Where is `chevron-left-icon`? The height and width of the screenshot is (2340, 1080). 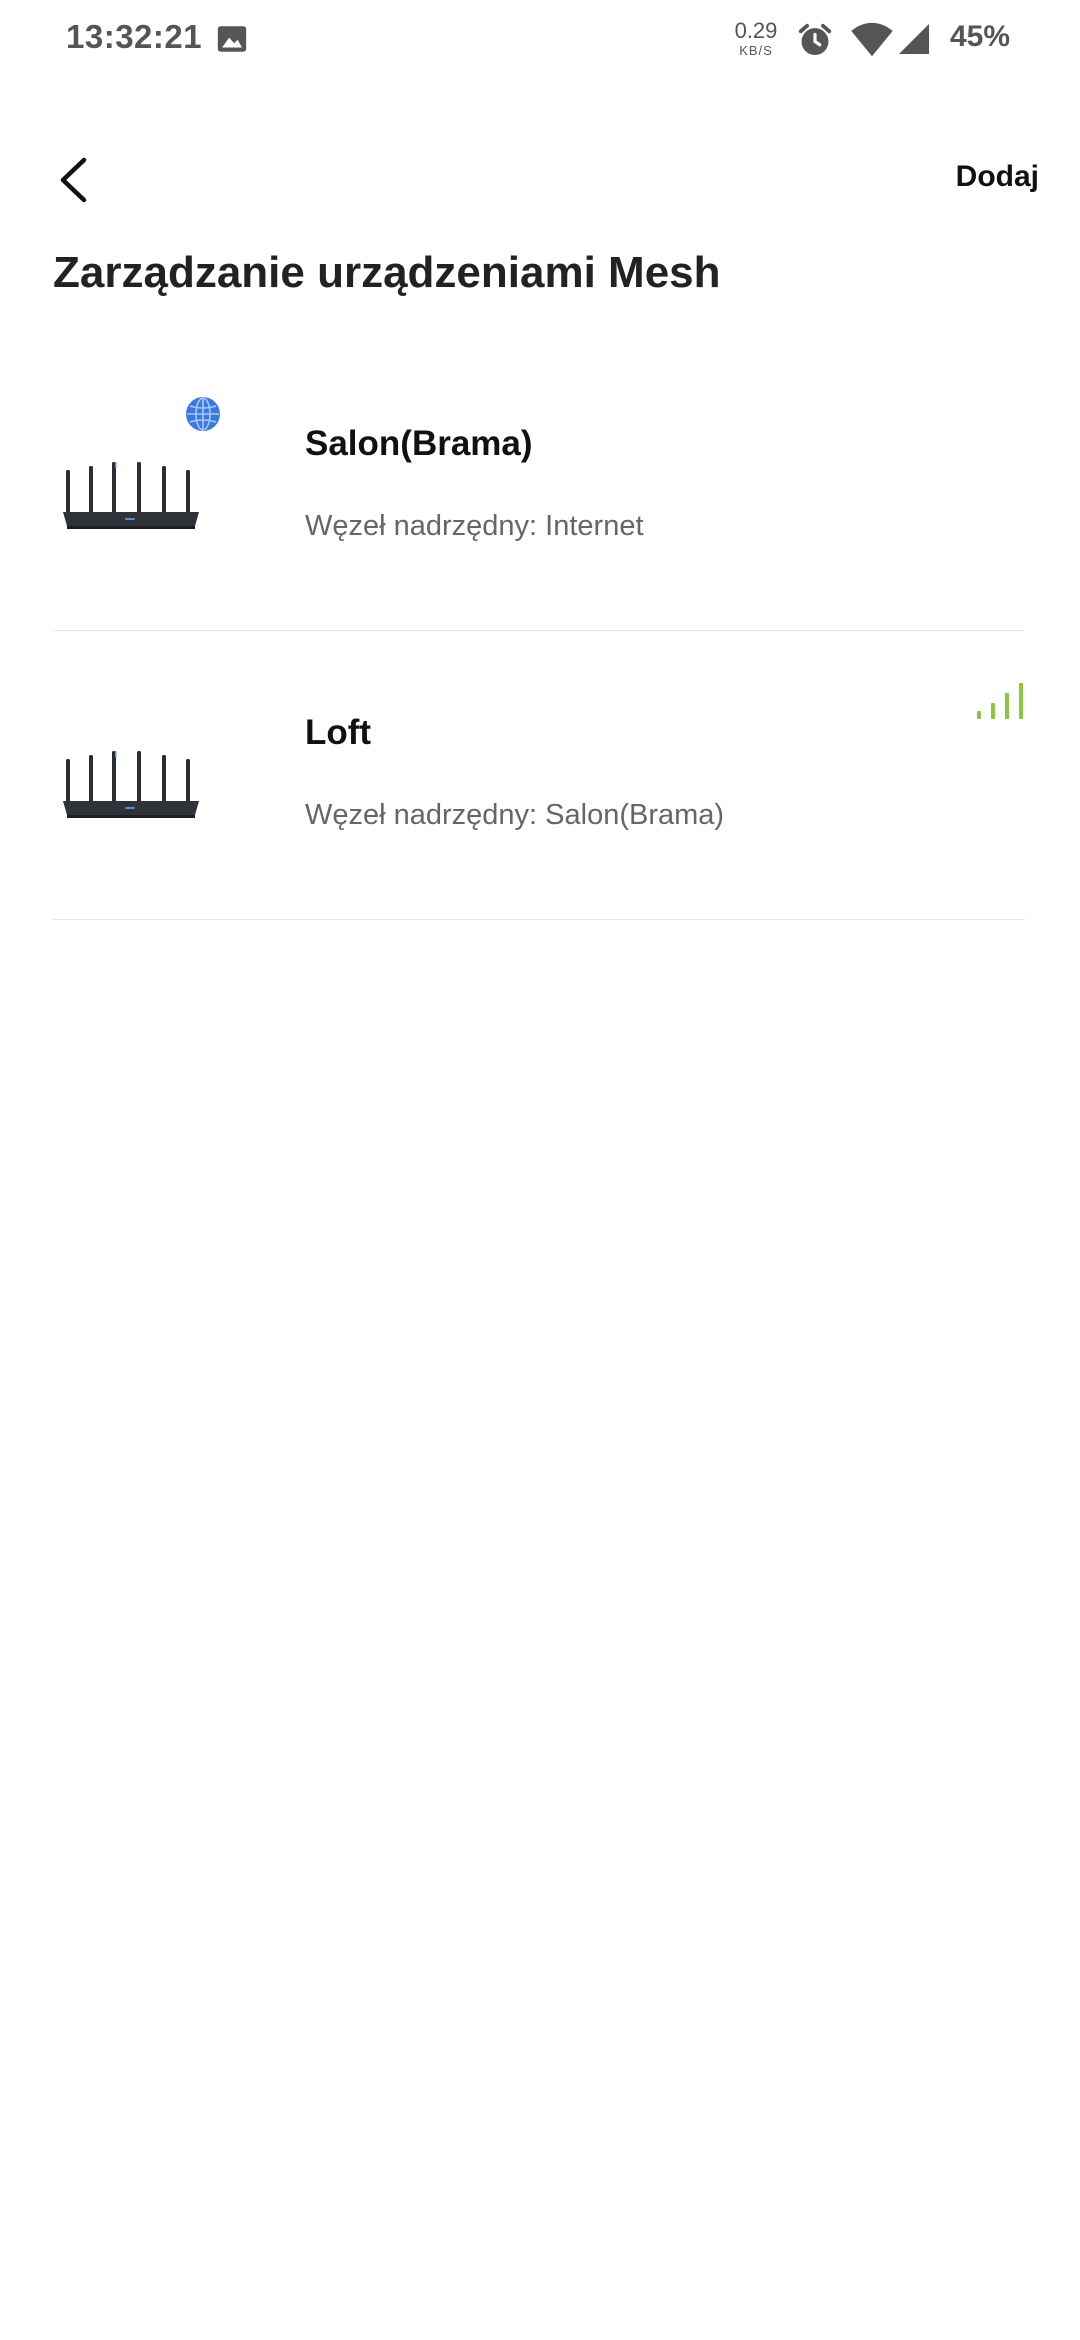
chevron-left-icon is located at coordinates (73, 180).